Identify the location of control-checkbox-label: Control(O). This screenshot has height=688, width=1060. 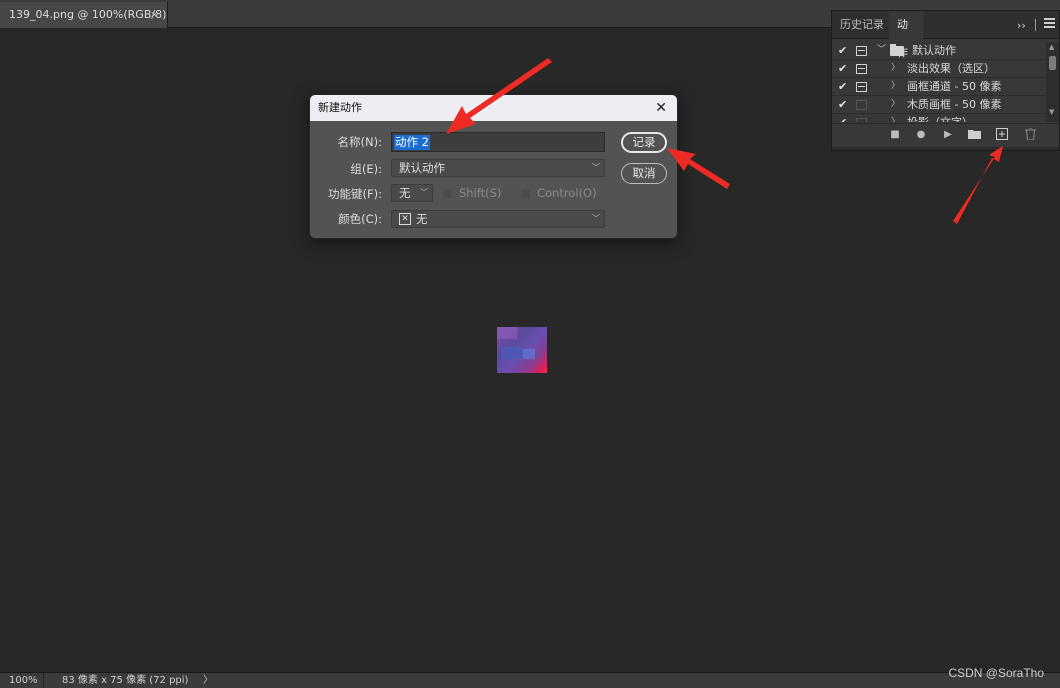
(567, 193).